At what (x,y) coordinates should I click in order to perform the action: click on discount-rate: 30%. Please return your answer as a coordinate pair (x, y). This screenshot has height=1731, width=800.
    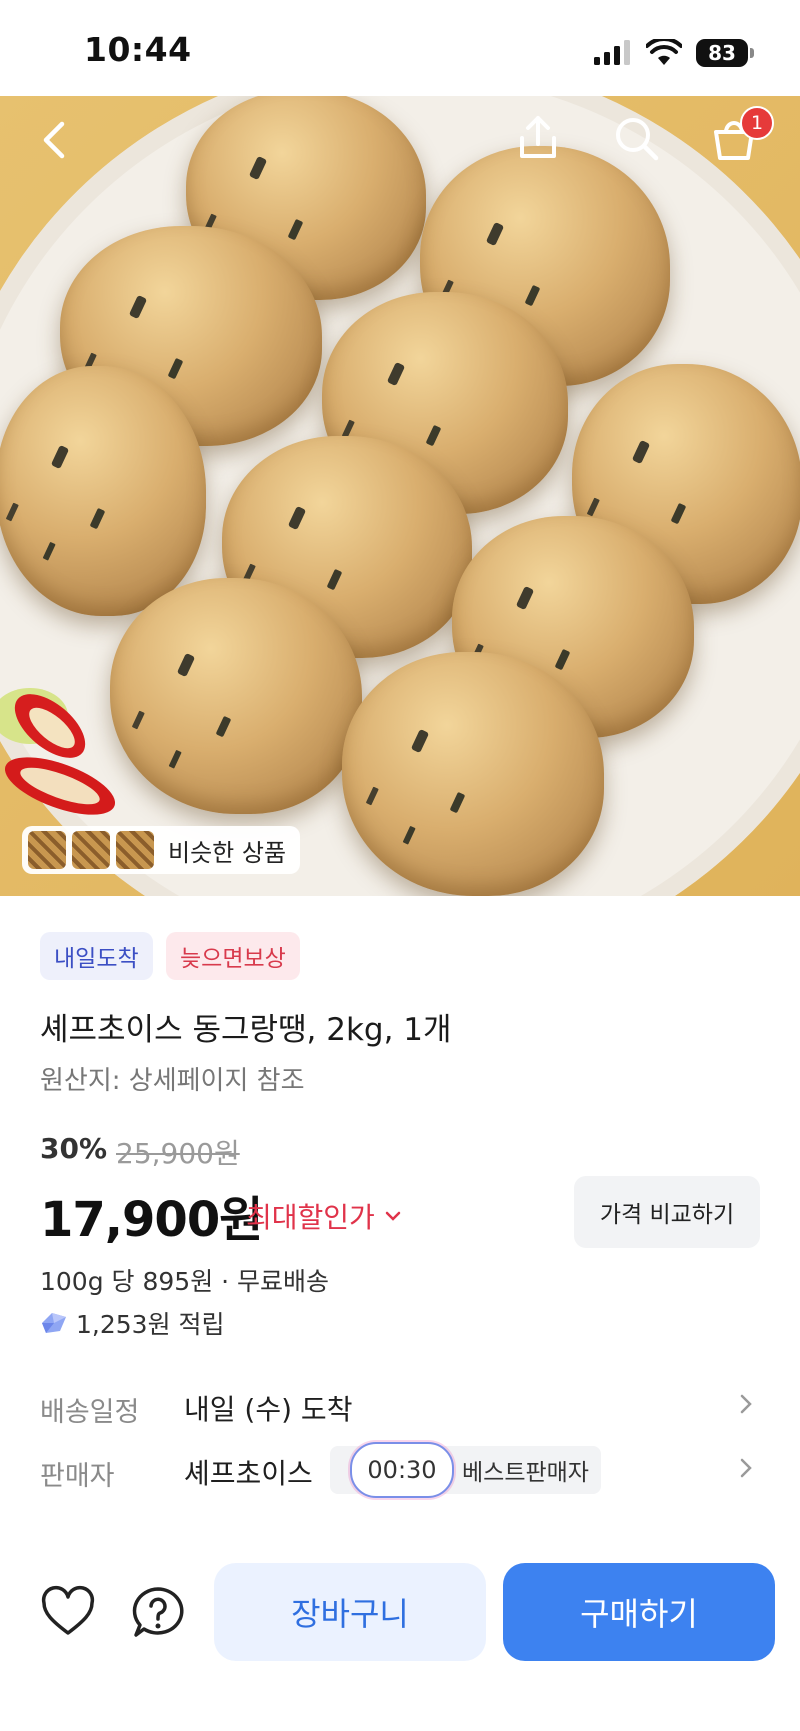
    Looking at the image, I should click on (74, 1148).